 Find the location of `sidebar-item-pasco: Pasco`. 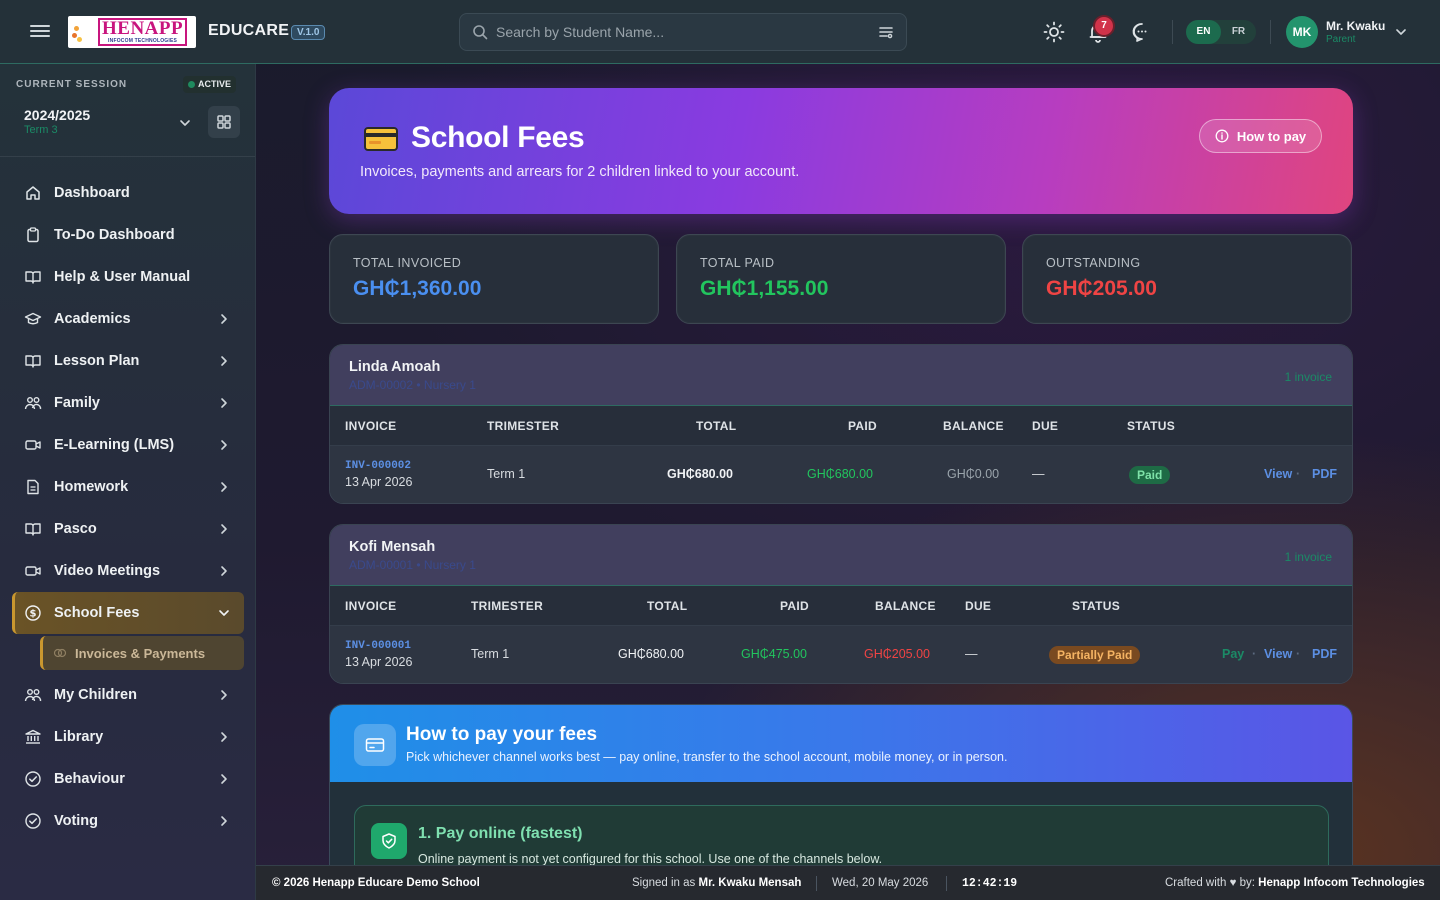

sidebar-item-pasco: Pasco is located at coordinates (128, 529).